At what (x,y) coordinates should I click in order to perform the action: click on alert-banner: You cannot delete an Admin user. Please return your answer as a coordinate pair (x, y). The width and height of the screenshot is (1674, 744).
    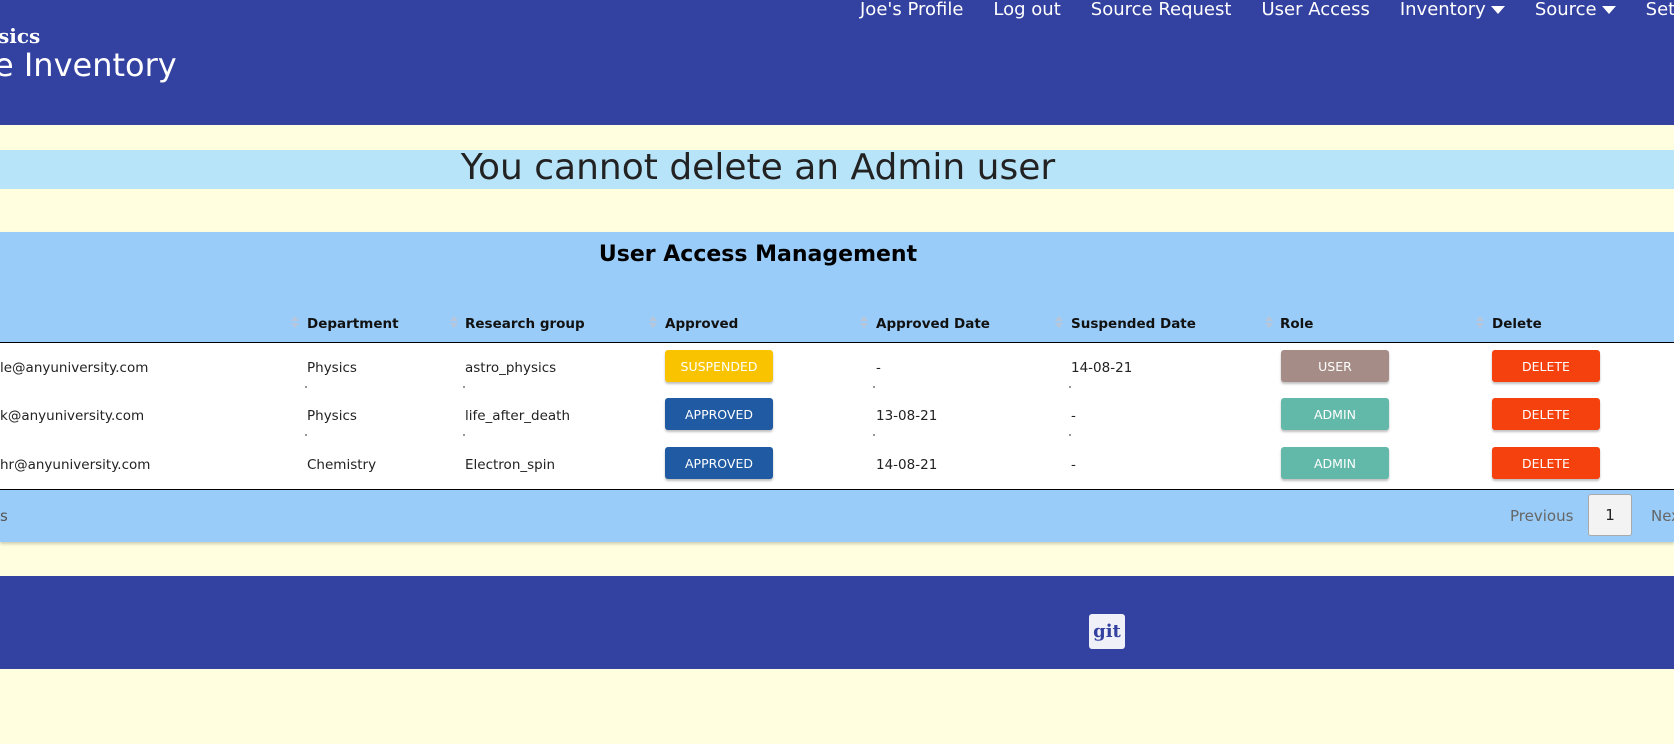
    Looking at the image, I should click on (837, 168).